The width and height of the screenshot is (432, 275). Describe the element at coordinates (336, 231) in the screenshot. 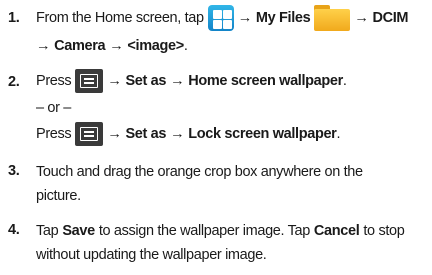

I see `cancel-label: Cancel` at that location.